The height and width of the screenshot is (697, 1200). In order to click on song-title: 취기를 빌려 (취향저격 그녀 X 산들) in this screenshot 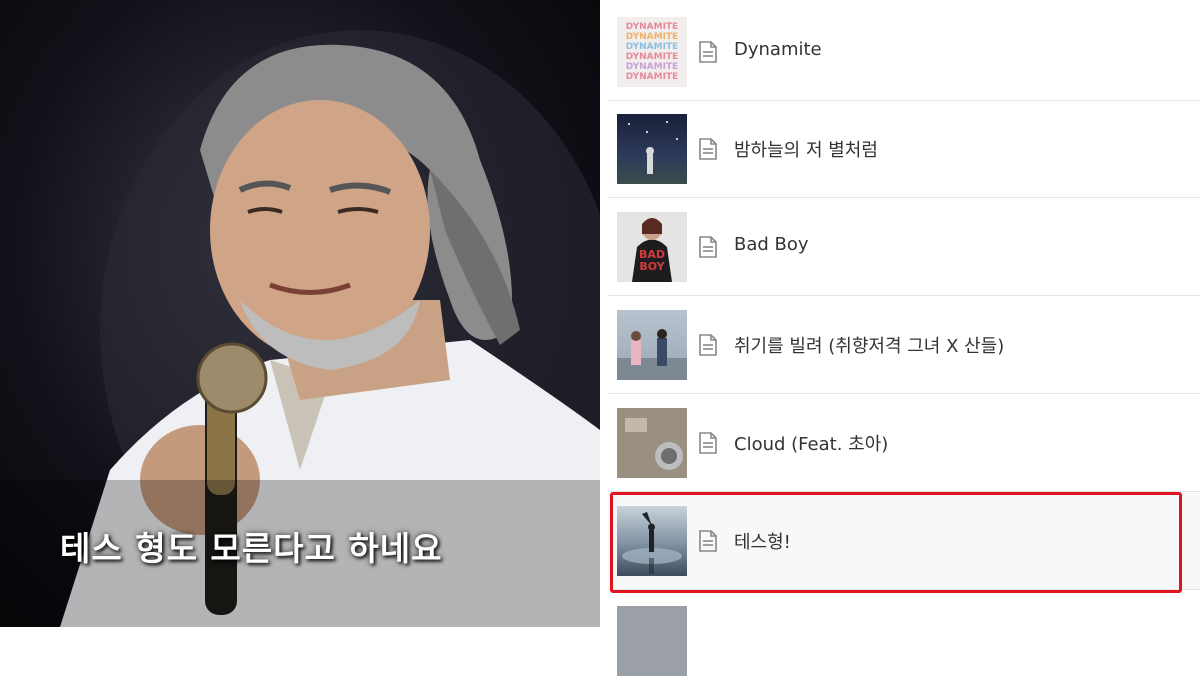, I will do `click(869, 346)`.